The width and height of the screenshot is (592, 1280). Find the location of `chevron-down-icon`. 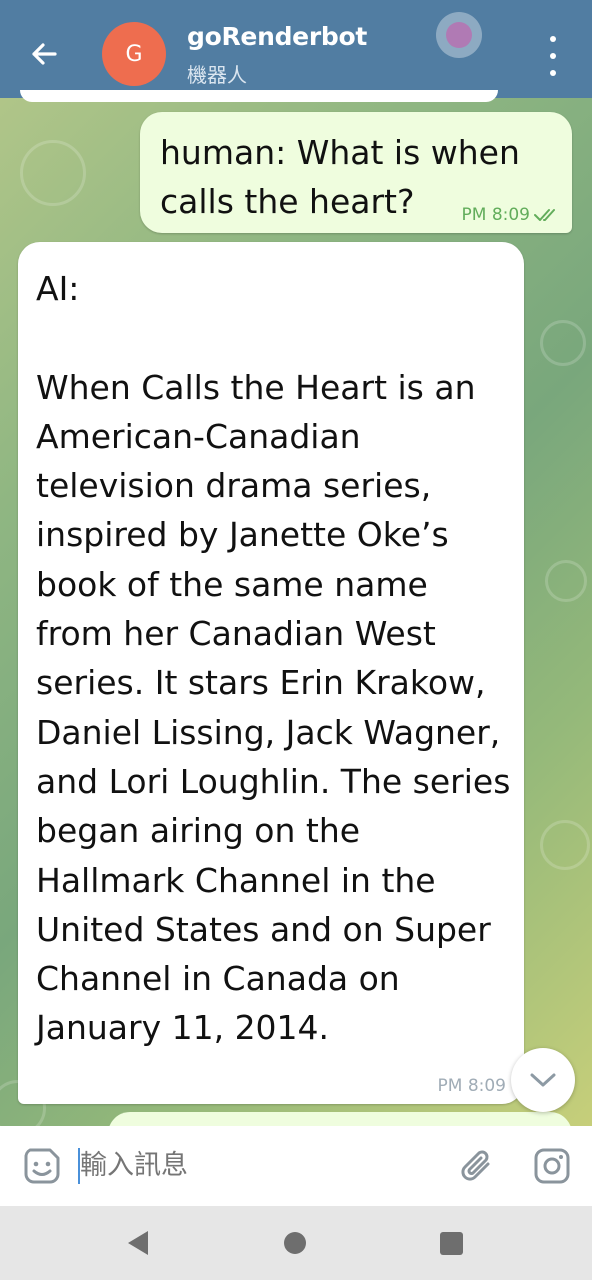

chevron-down-icon is located at coordinates (543, 1080).